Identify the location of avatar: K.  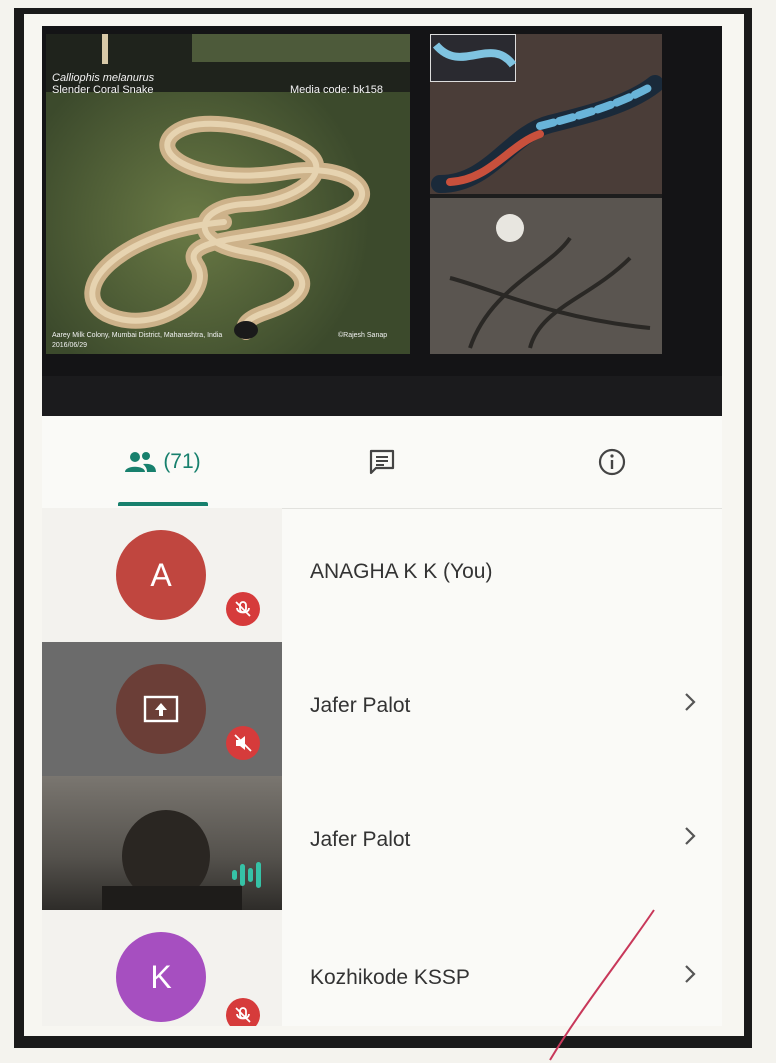
(161, 977).